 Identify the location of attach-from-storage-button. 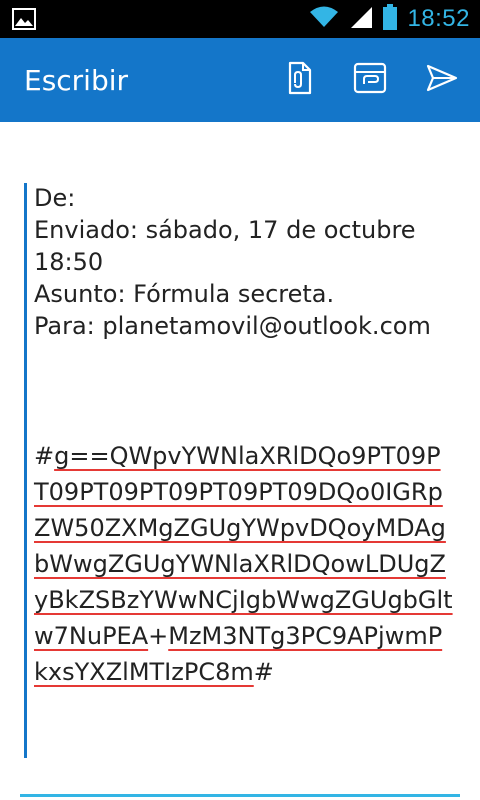
(370, 80).